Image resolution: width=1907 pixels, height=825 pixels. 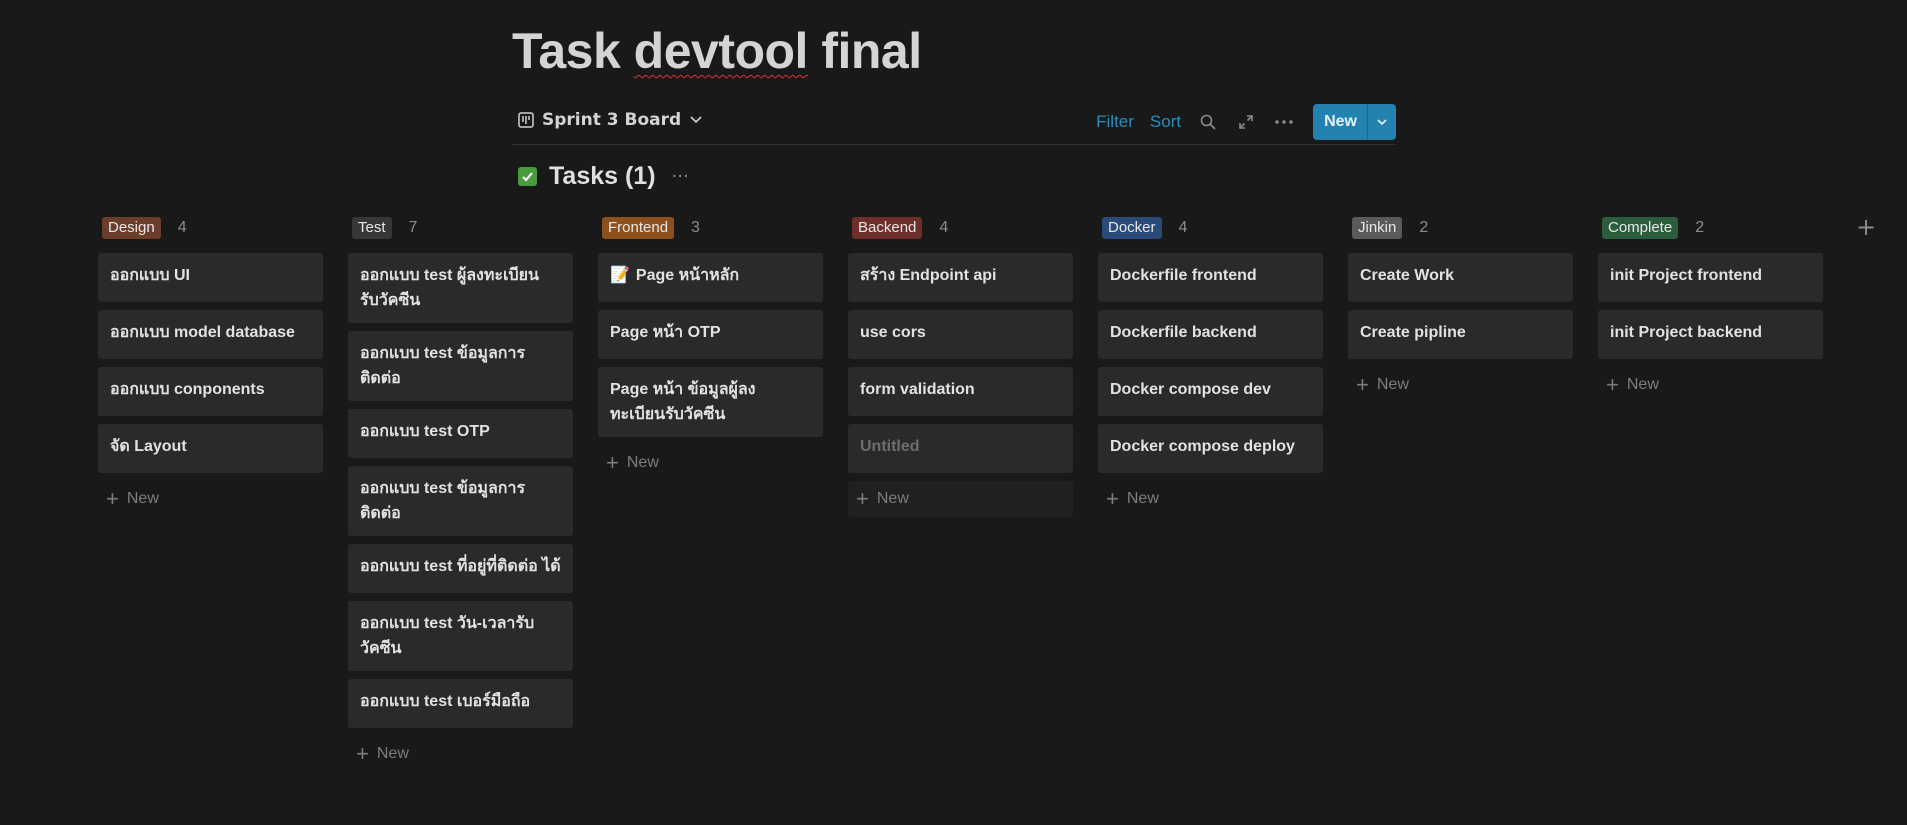 What do you see at coordinates (620, 275) in the screenshot?
I see `memo-icon: 📝` at bounding box center [620, 275].